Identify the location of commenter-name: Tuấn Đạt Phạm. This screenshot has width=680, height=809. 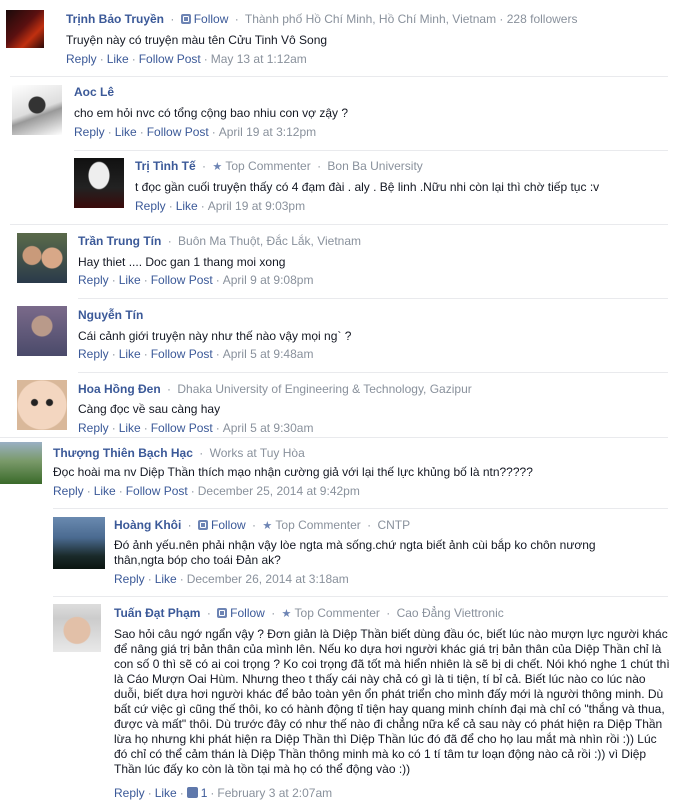
(157, 613).